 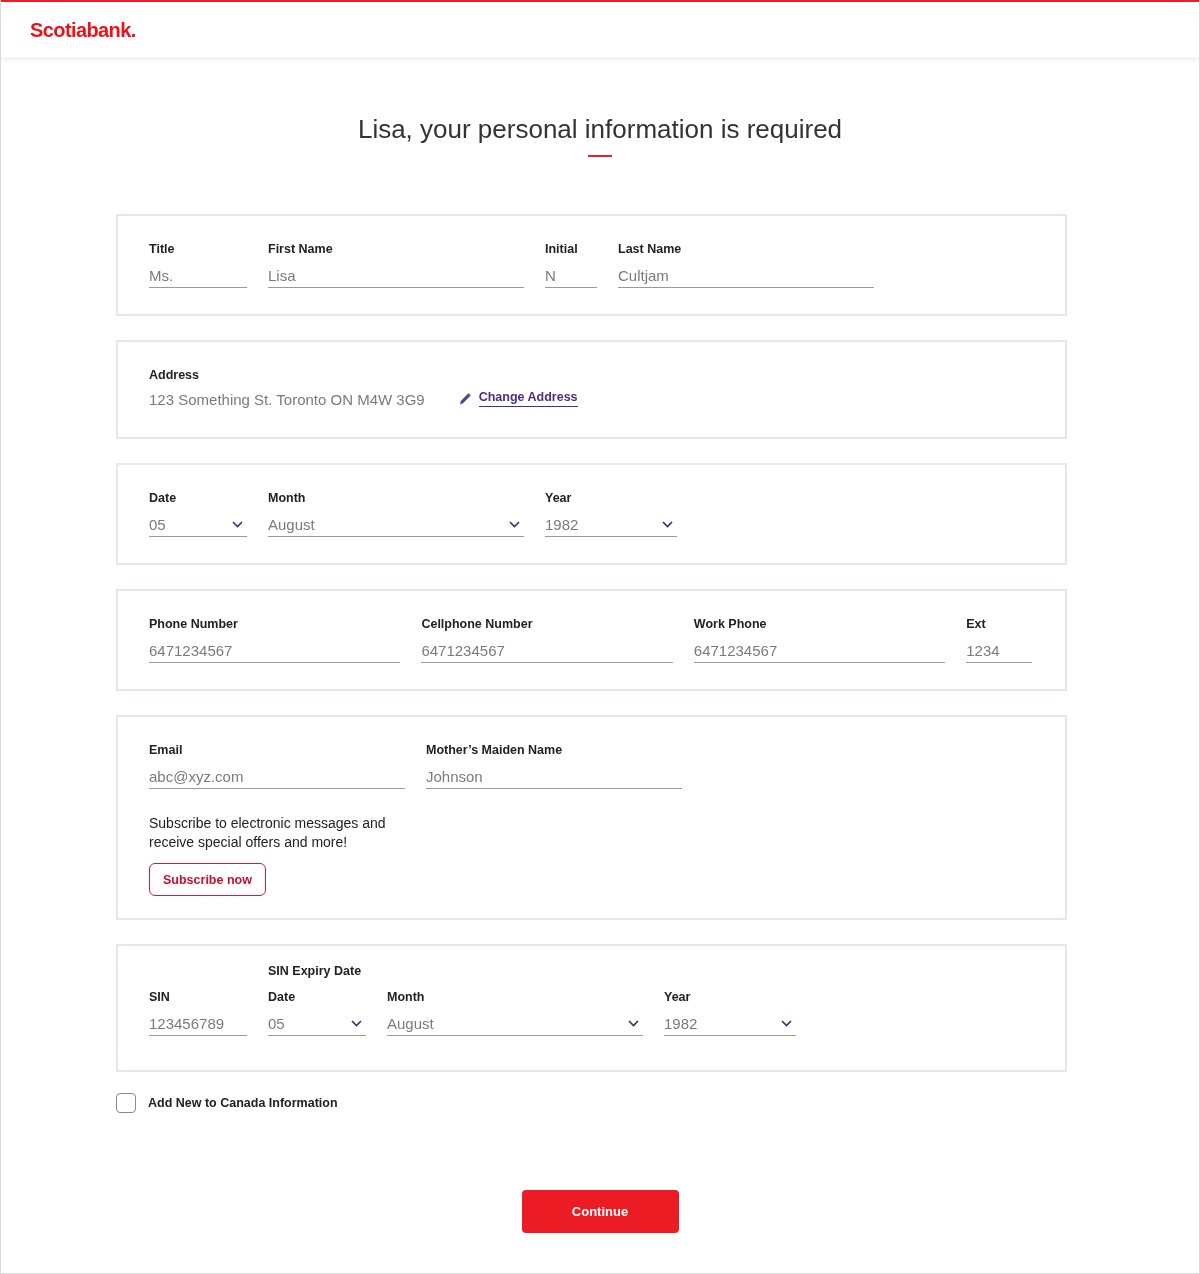 I want to click on field-label: Initial, so click(x=562, y=249).